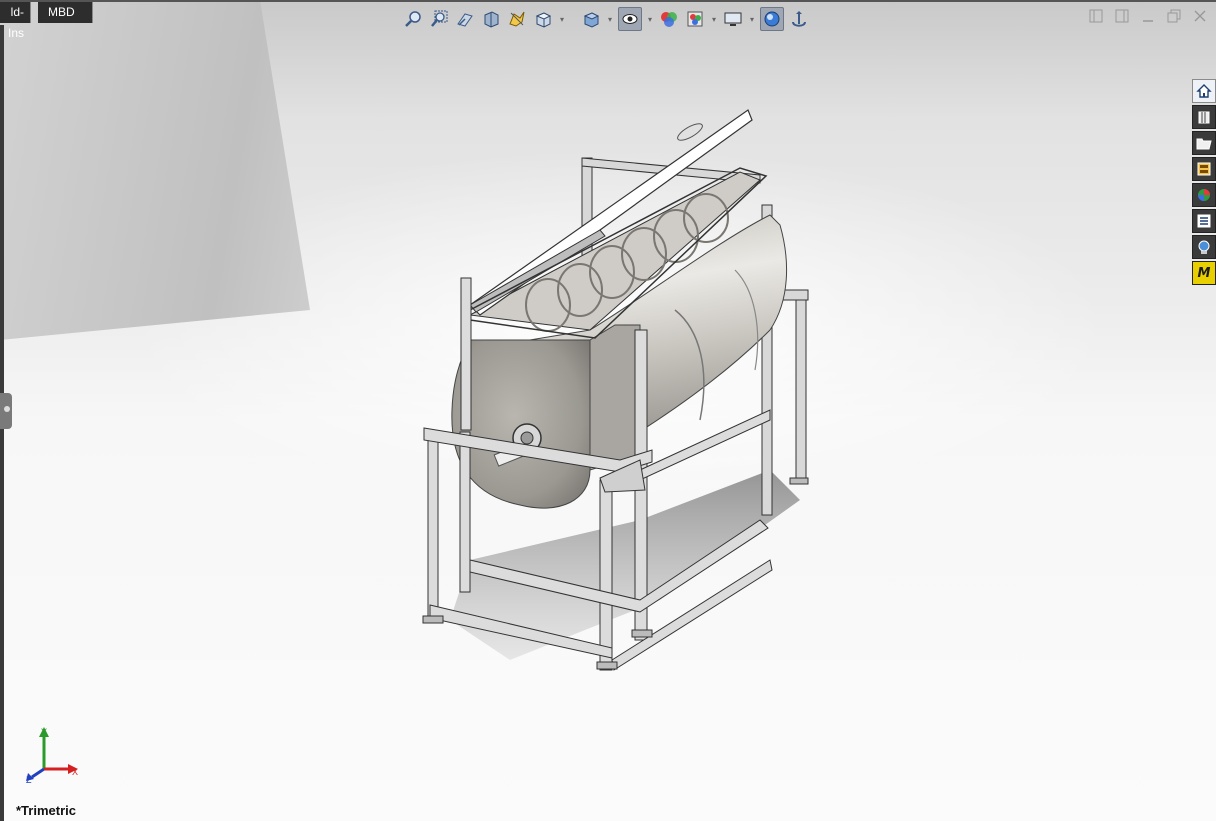 Image resolution: width=1216 pixels, height=821 pixels. I want to click on lid-handle, so click(690, 132).